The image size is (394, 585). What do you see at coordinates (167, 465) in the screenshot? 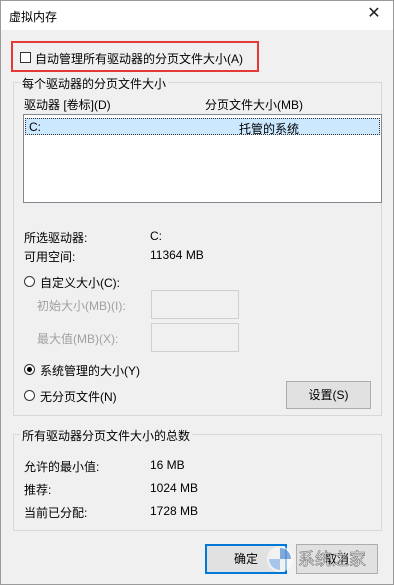
I see `min-value: 16 MB` at bounding box center [167, 465].